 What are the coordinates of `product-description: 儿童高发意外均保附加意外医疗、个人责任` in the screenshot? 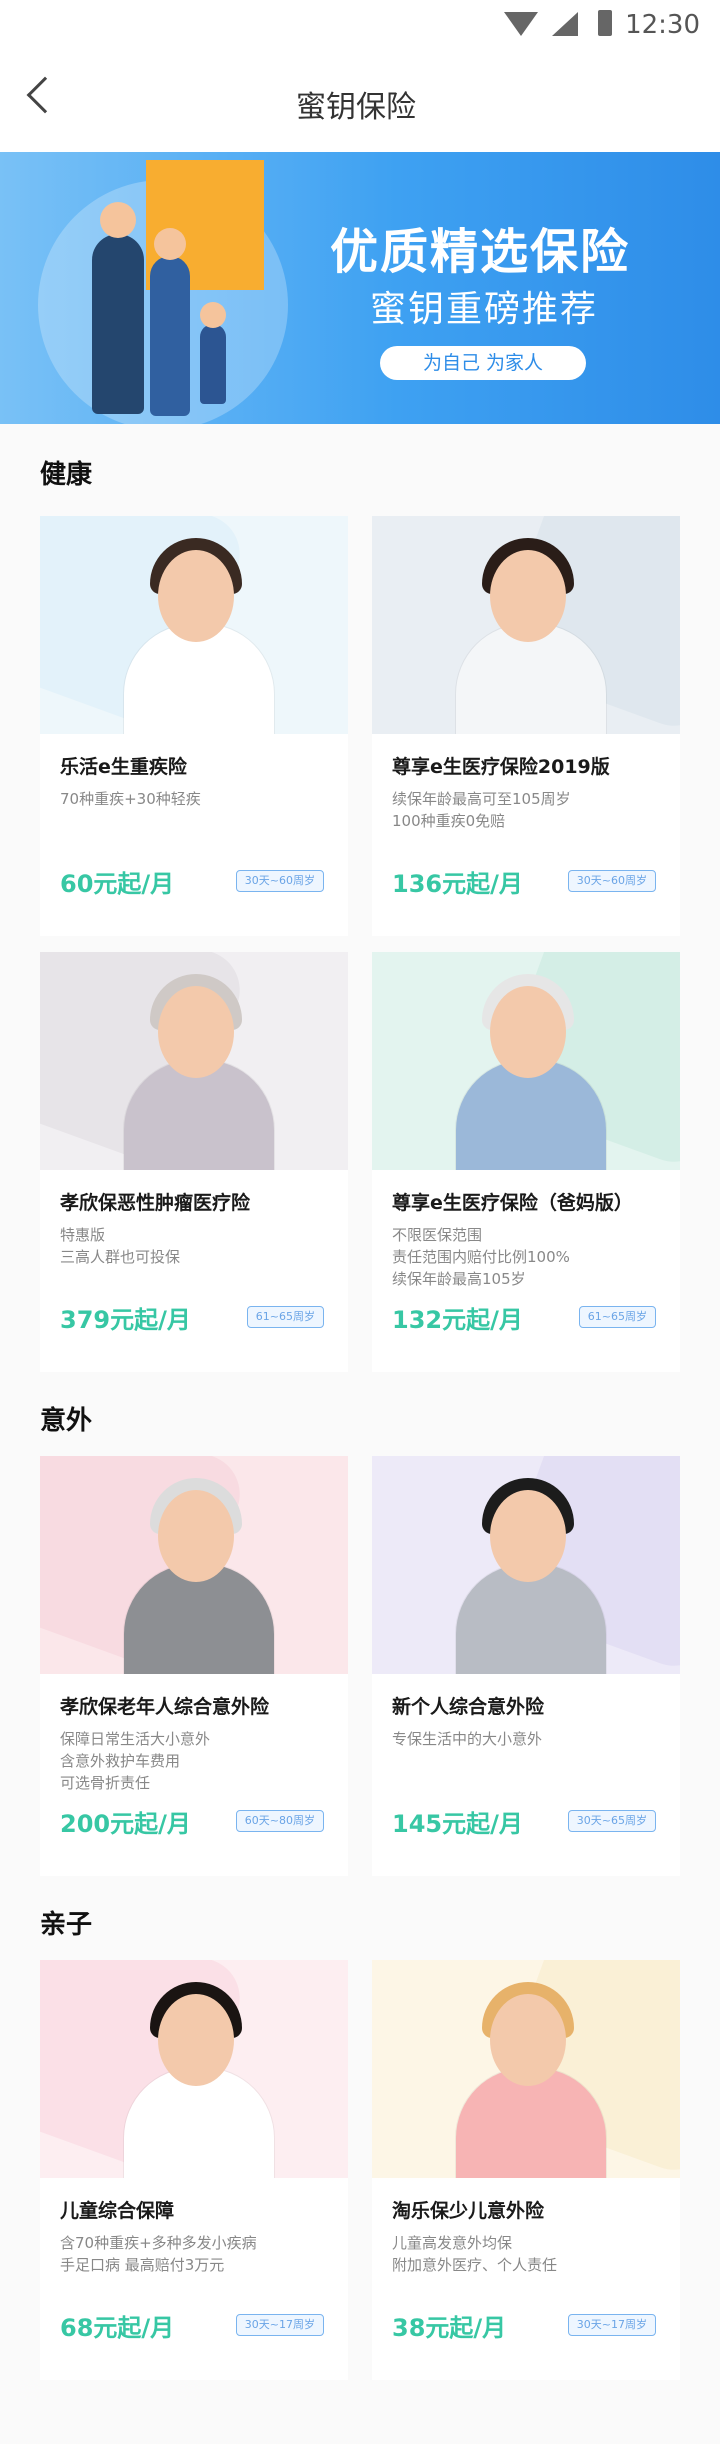 It's located at (474, 2254).